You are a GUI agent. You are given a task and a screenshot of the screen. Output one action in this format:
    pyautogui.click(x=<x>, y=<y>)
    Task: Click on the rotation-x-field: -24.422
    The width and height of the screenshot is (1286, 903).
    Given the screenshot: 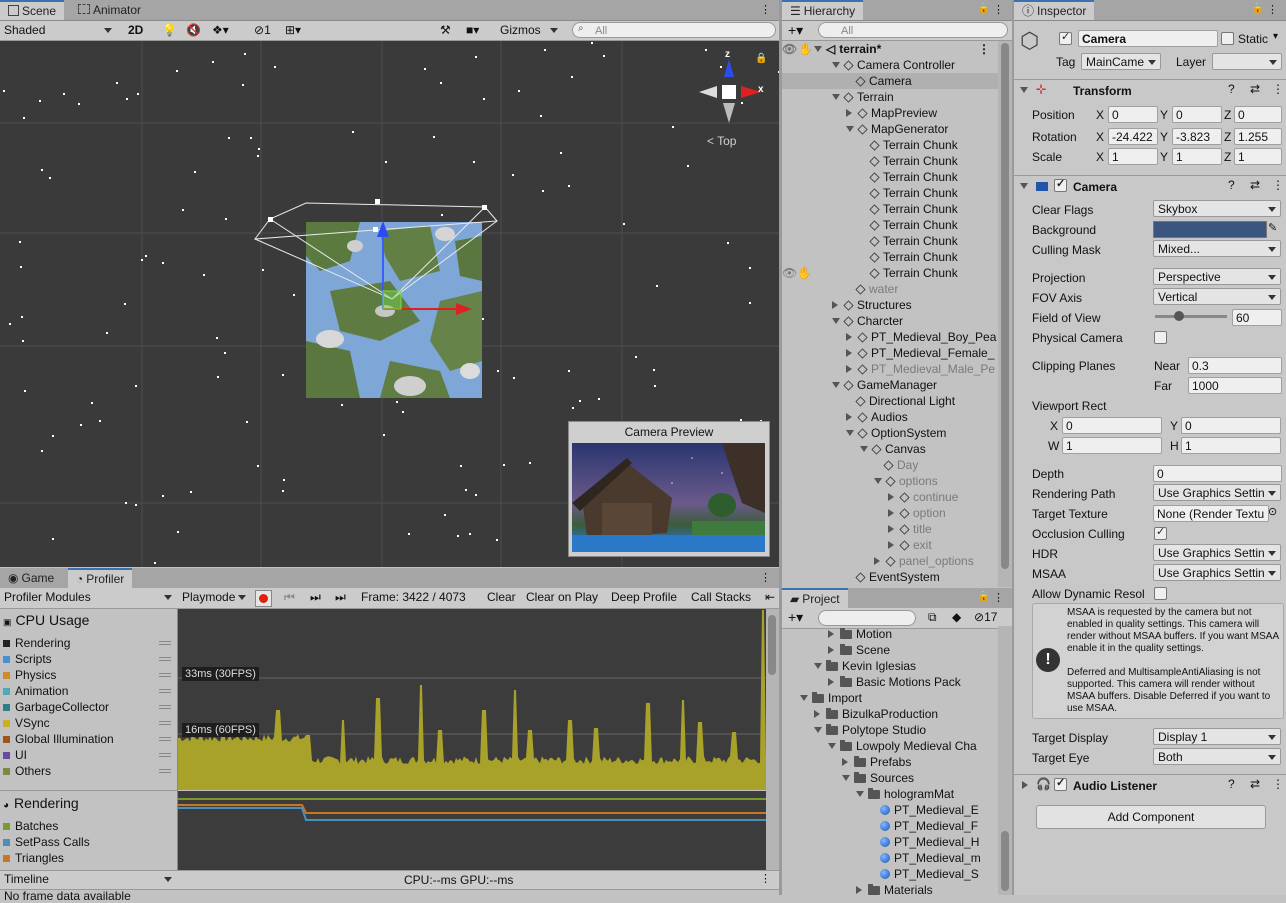 What is the action you would take?
    pyautogui.click(x=1133, y=136)
    